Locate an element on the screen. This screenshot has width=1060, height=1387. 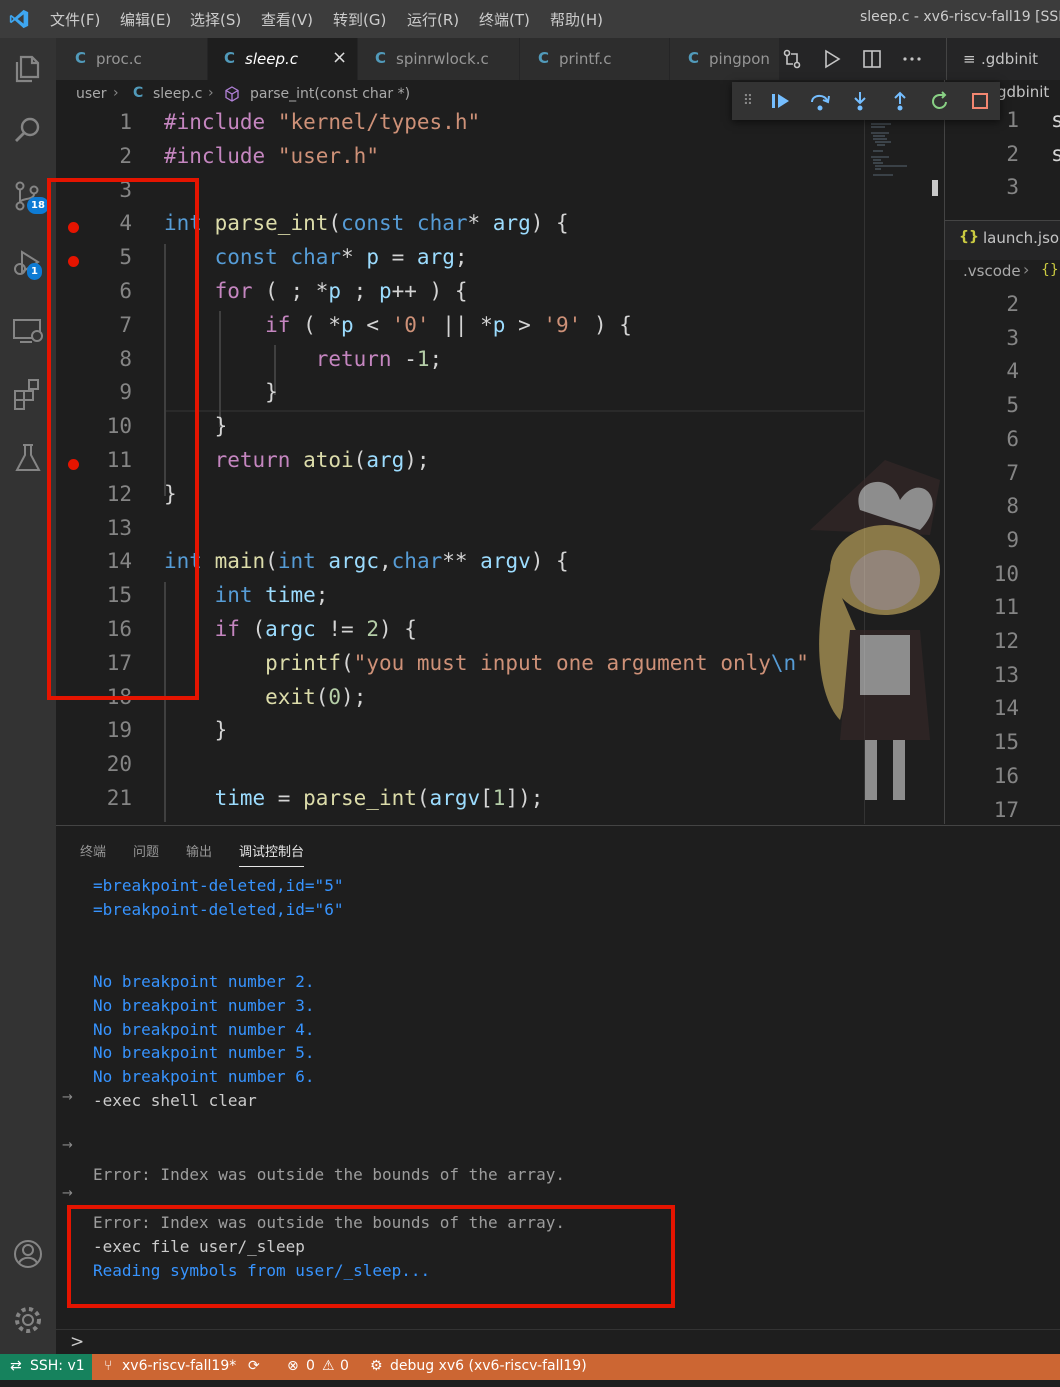
menu-view: 查看(V) is located at coordinates (287, 19).